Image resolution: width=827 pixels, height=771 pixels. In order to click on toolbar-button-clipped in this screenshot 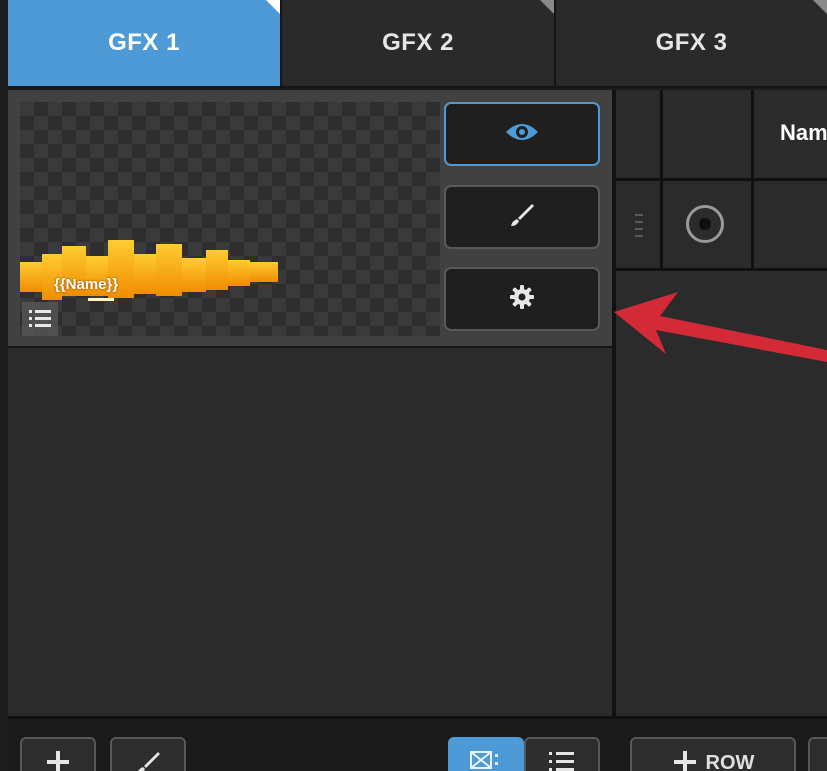, I will do `click(817, 754)`.